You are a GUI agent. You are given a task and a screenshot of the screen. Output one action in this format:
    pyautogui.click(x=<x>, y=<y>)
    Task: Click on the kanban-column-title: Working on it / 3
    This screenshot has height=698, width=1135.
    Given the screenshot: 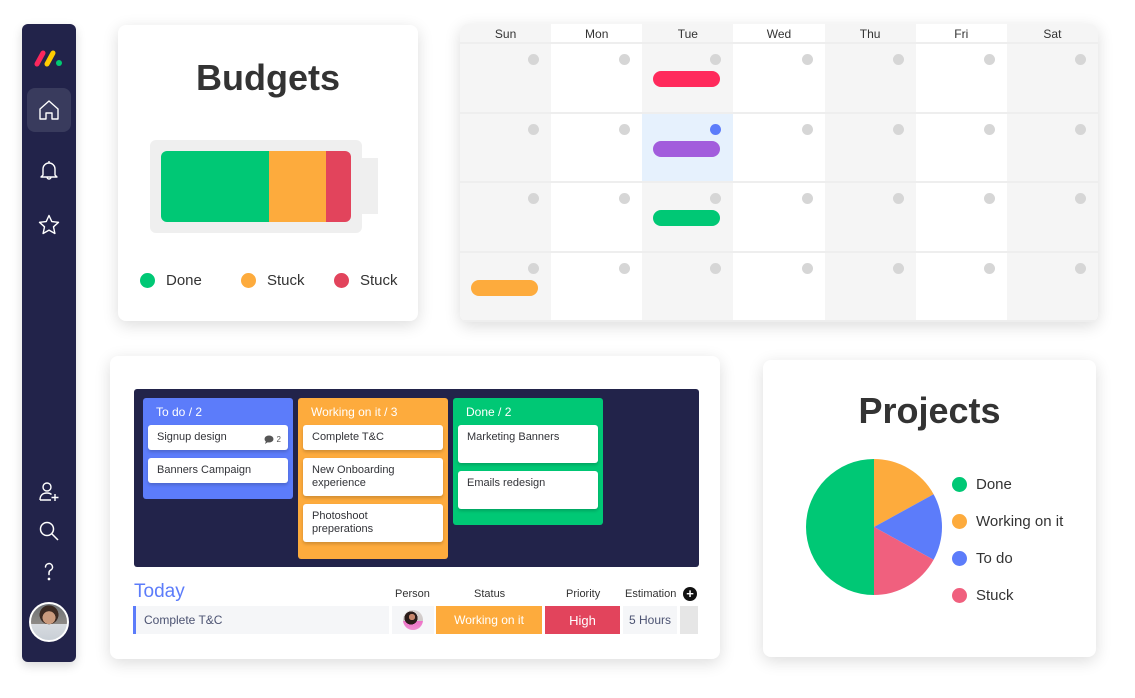 What is the action you would take?
    pyautogui.click(x=373, y=412)
    